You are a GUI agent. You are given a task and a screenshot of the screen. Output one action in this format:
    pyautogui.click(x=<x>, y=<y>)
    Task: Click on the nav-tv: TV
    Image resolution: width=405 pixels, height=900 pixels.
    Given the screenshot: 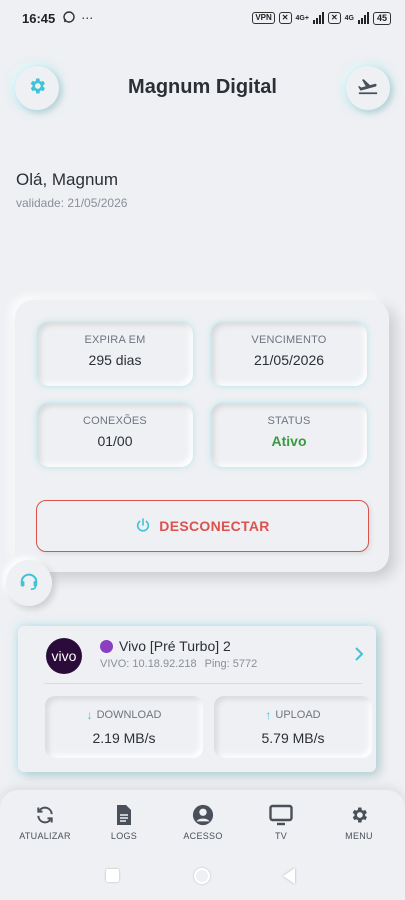 What is the action you would take?
    pyautogui.click(x=281, y=822)
    